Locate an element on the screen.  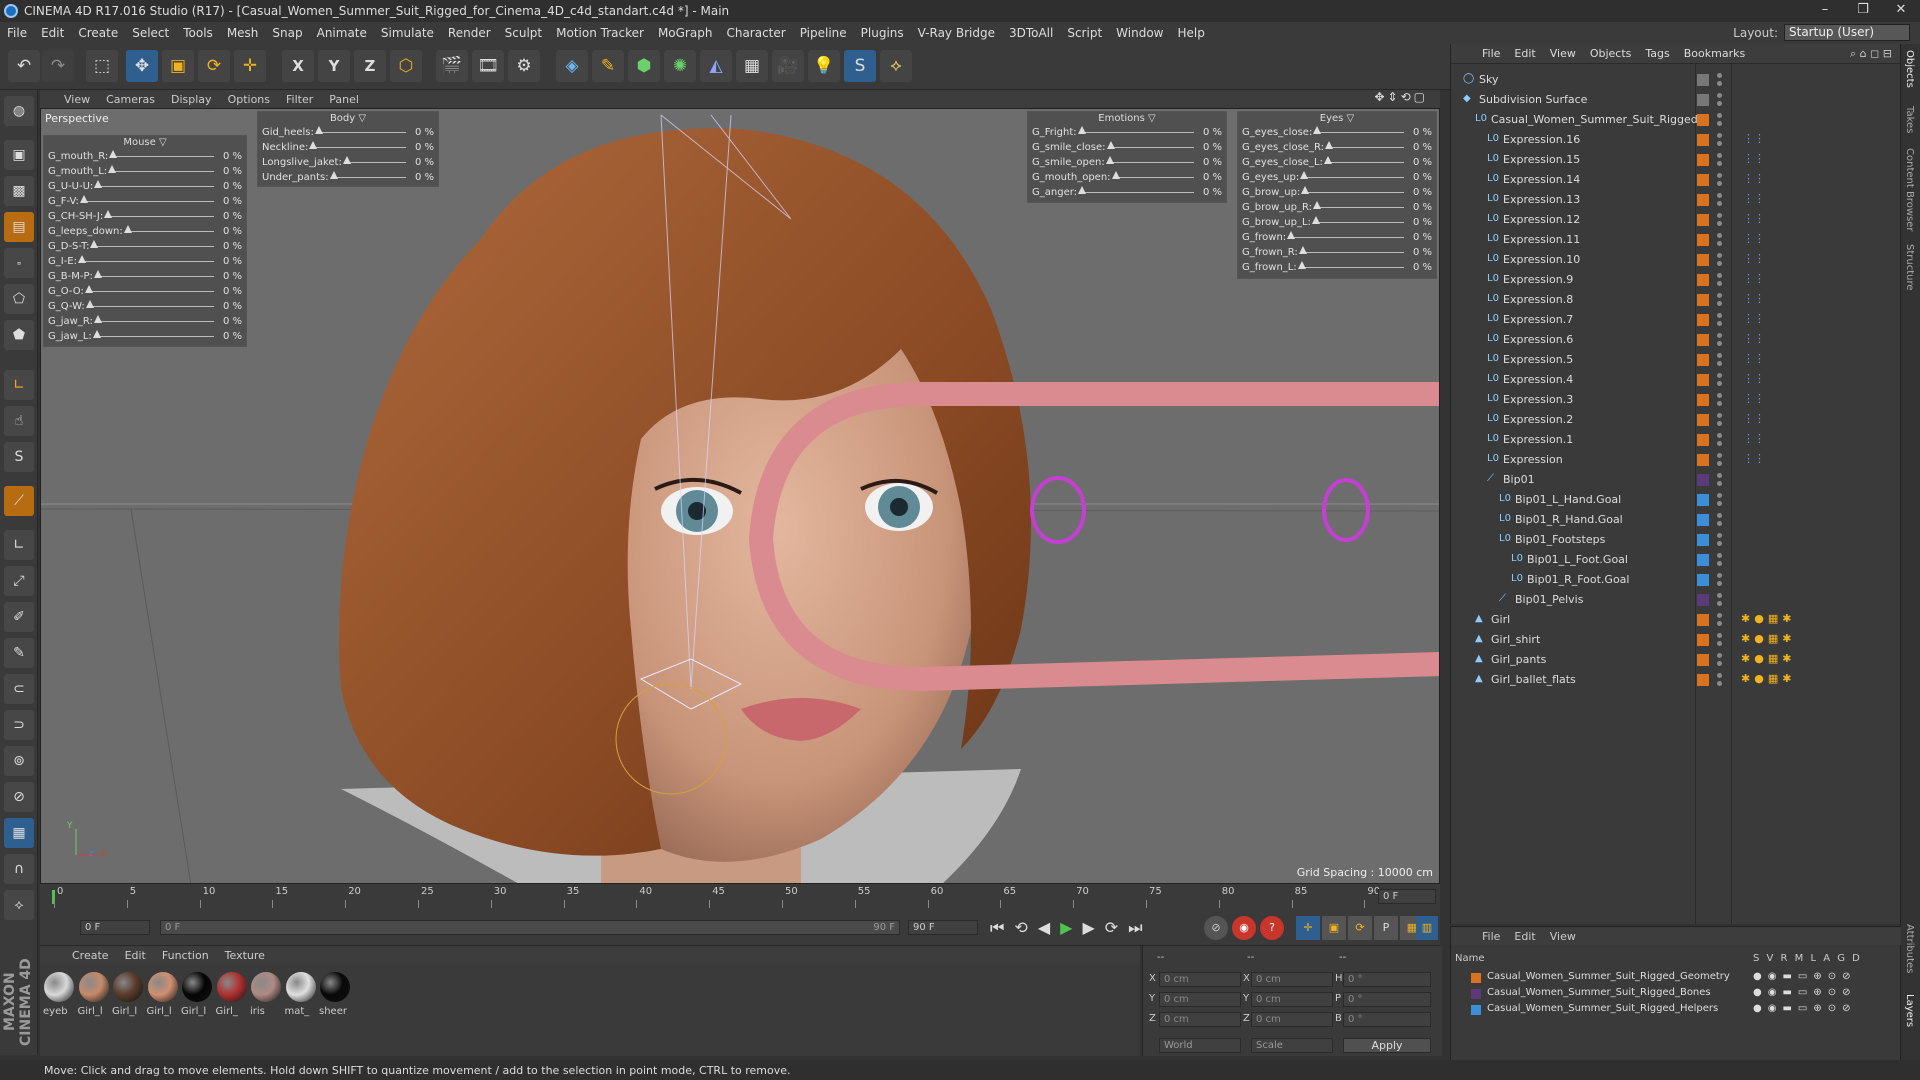
object-row: ▲ Girl_shirt ✱●▦✱ is located at coordinates (1676, 640).